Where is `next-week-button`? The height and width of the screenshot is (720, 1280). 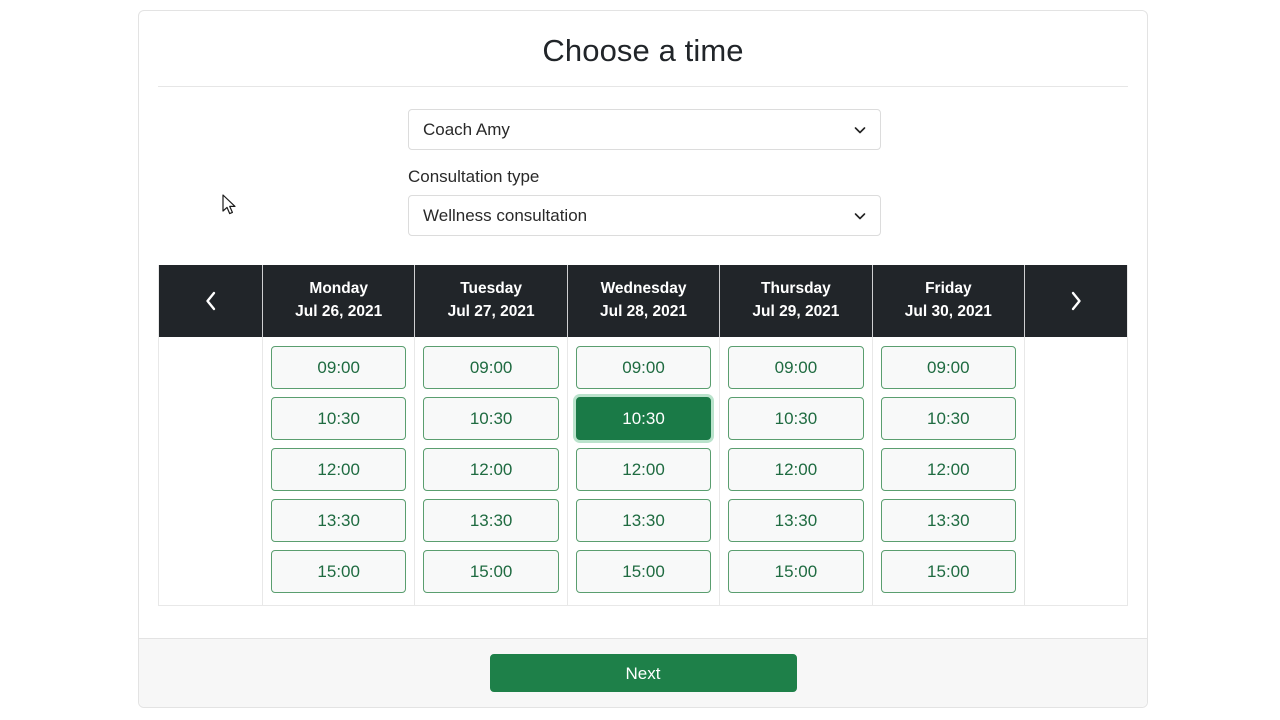 next-week-button is located at coordinates (1075, 301).